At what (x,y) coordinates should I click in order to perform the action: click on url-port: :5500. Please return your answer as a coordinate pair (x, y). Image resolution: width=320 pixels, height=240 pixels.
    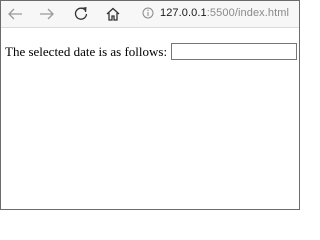
    Looking at the image, I should click on (220, 13).